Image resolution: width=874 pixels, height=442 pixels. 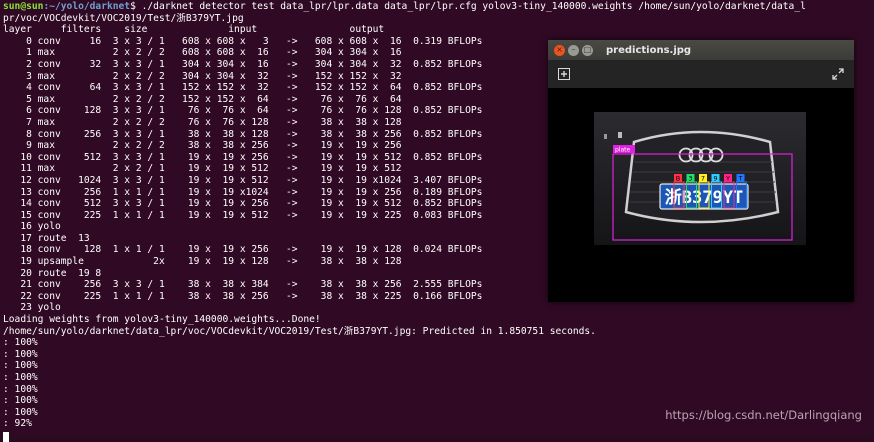 What do you see at coordinates (838, 74) in the screenshot?
I see `expand-icon` at bounding box center [838, 74].